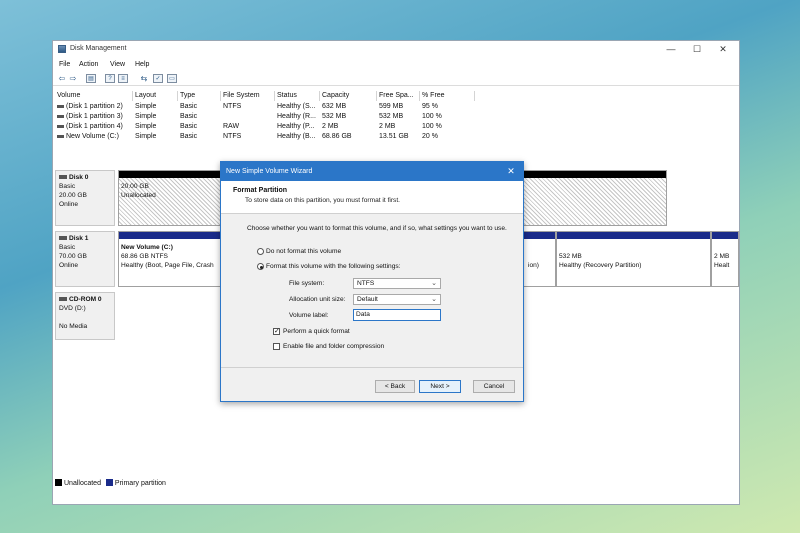  What do you see at coordinates (90, 117) in the screenshot?
I see `volume-name: (Disk 1 partition 3)` at bounding box center [90, 117].